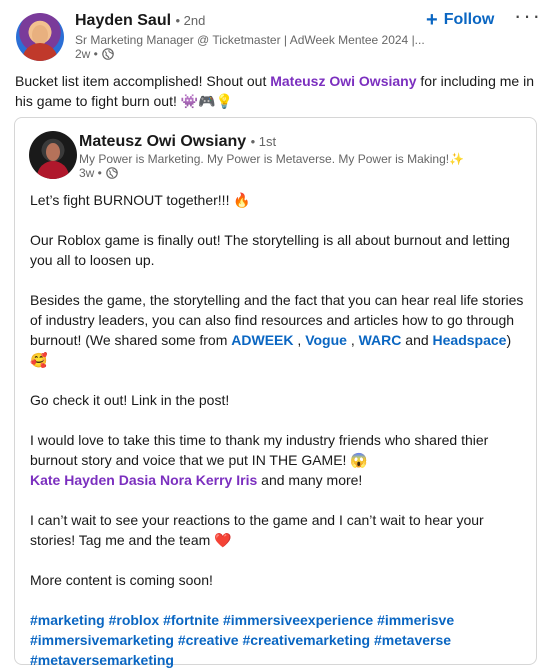 The width and height of the screenshot is (552, 670). I want to click on shared-connection-degree: • 1st, so click(263, 141).